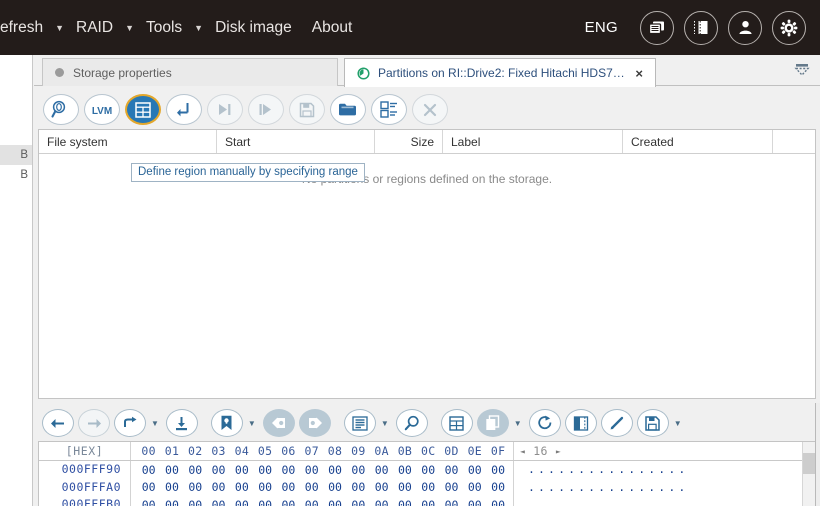  Describe the element at coordinates (456, 423) in the screenshot. I see `grid-view-button` at that location.